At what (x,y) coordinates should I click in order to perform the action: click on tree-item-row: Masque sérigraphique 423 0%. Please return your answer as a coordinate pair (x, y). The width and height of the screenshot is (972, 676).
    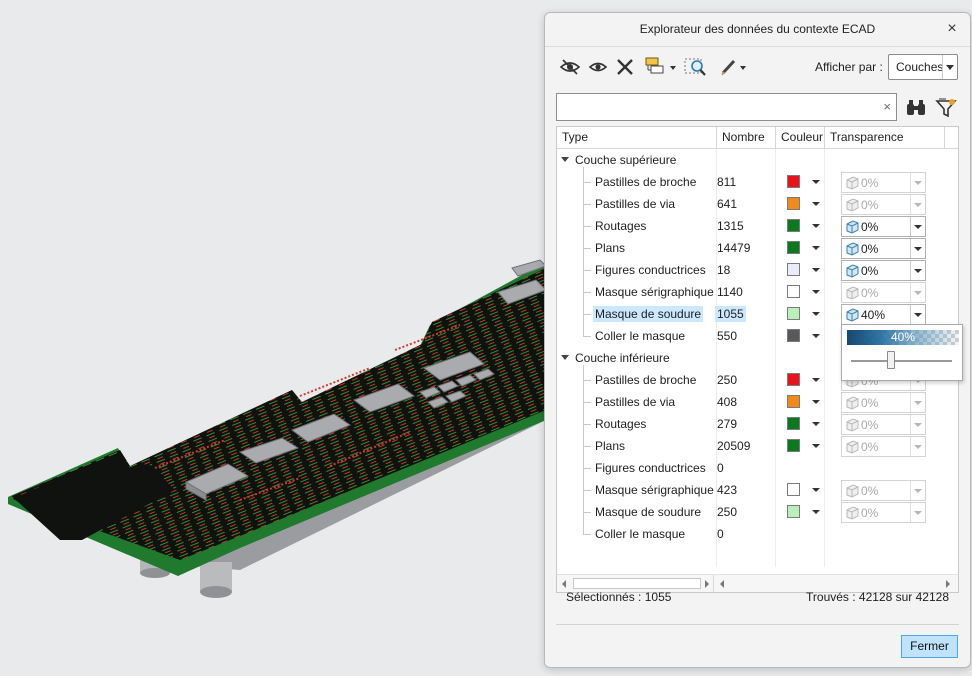
    Looking at the image, I should click on (757, 490).